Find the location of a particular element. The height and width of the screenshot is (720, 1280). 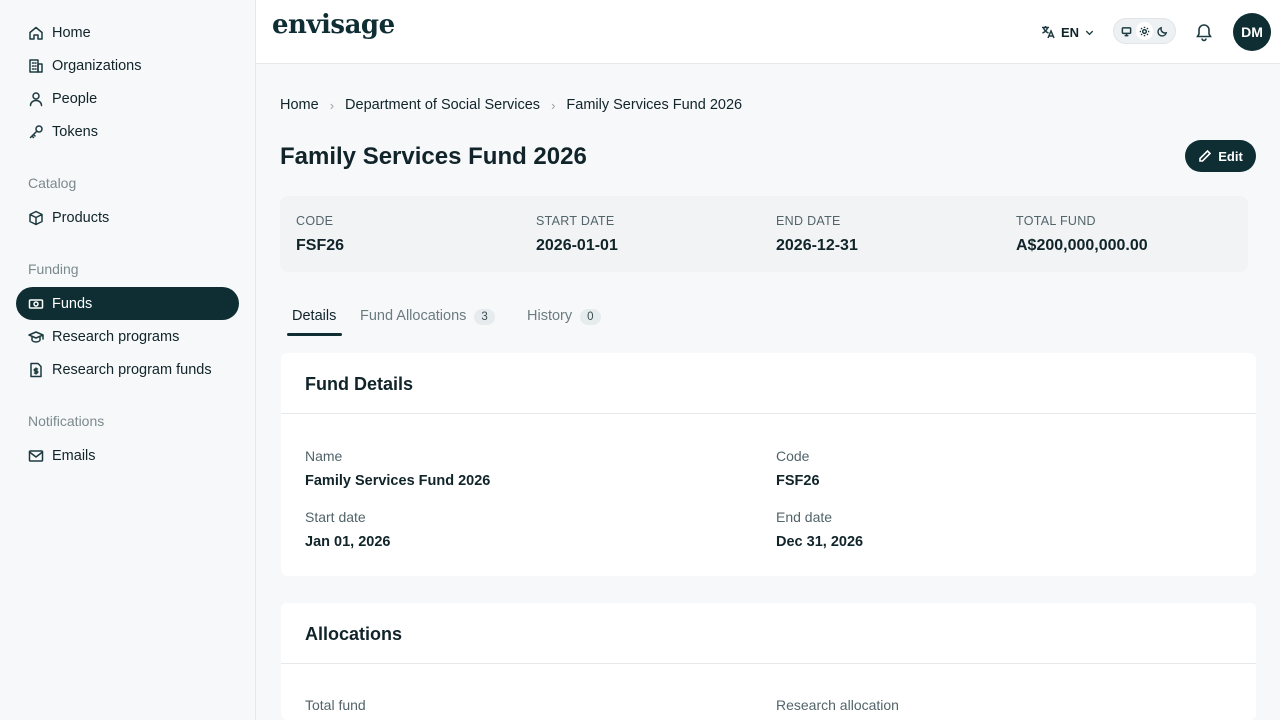

research-allocation-label: Research allocation is located at coordinates (837, 705).